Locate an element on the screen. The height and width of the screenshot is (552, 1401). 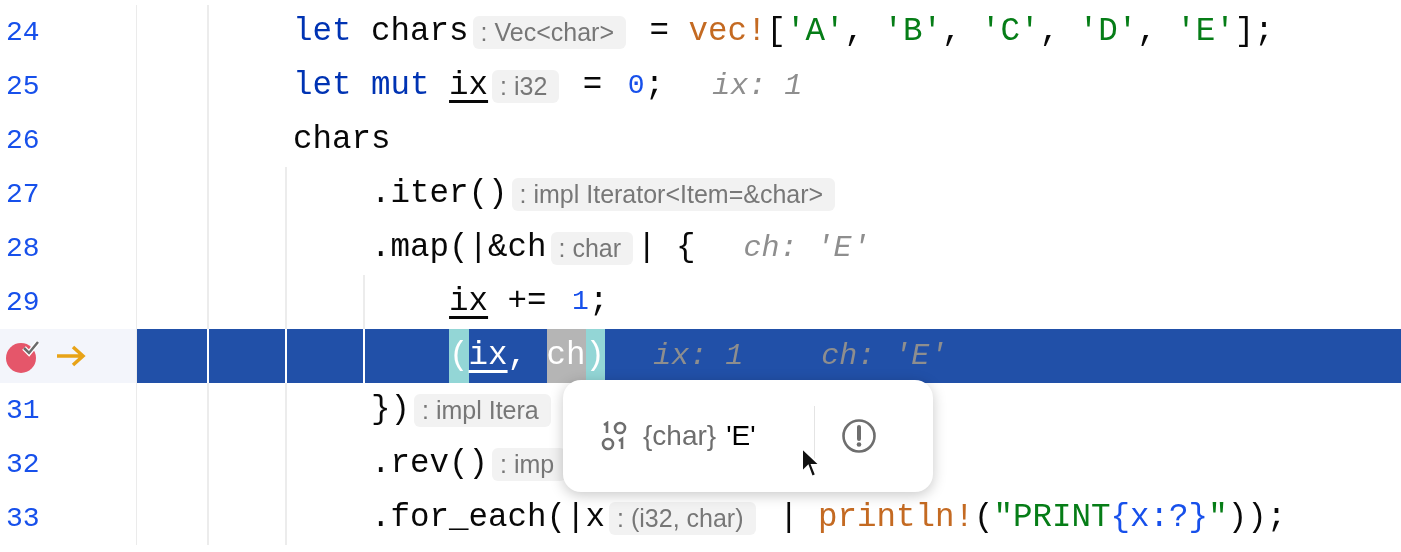
code-text: = vec!['A', 'B', 'C', 'D', 'E']; is located at coordinates (961, 32).